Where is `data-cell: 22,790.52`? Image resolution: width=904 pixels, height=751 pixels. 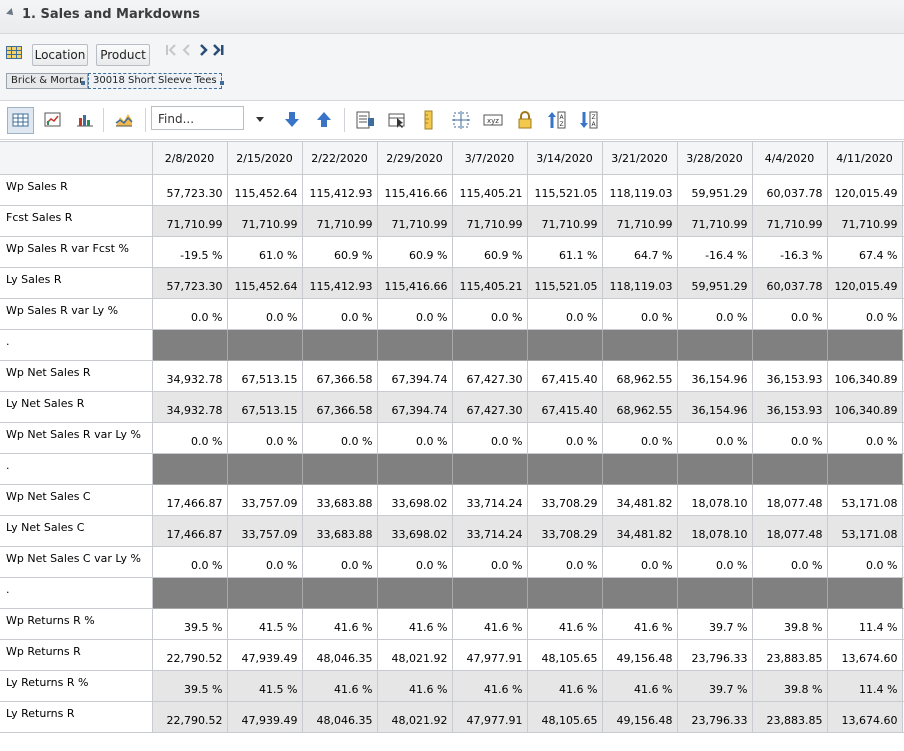 data-cell: 22,790.52 is located at coordinates (189, 655).